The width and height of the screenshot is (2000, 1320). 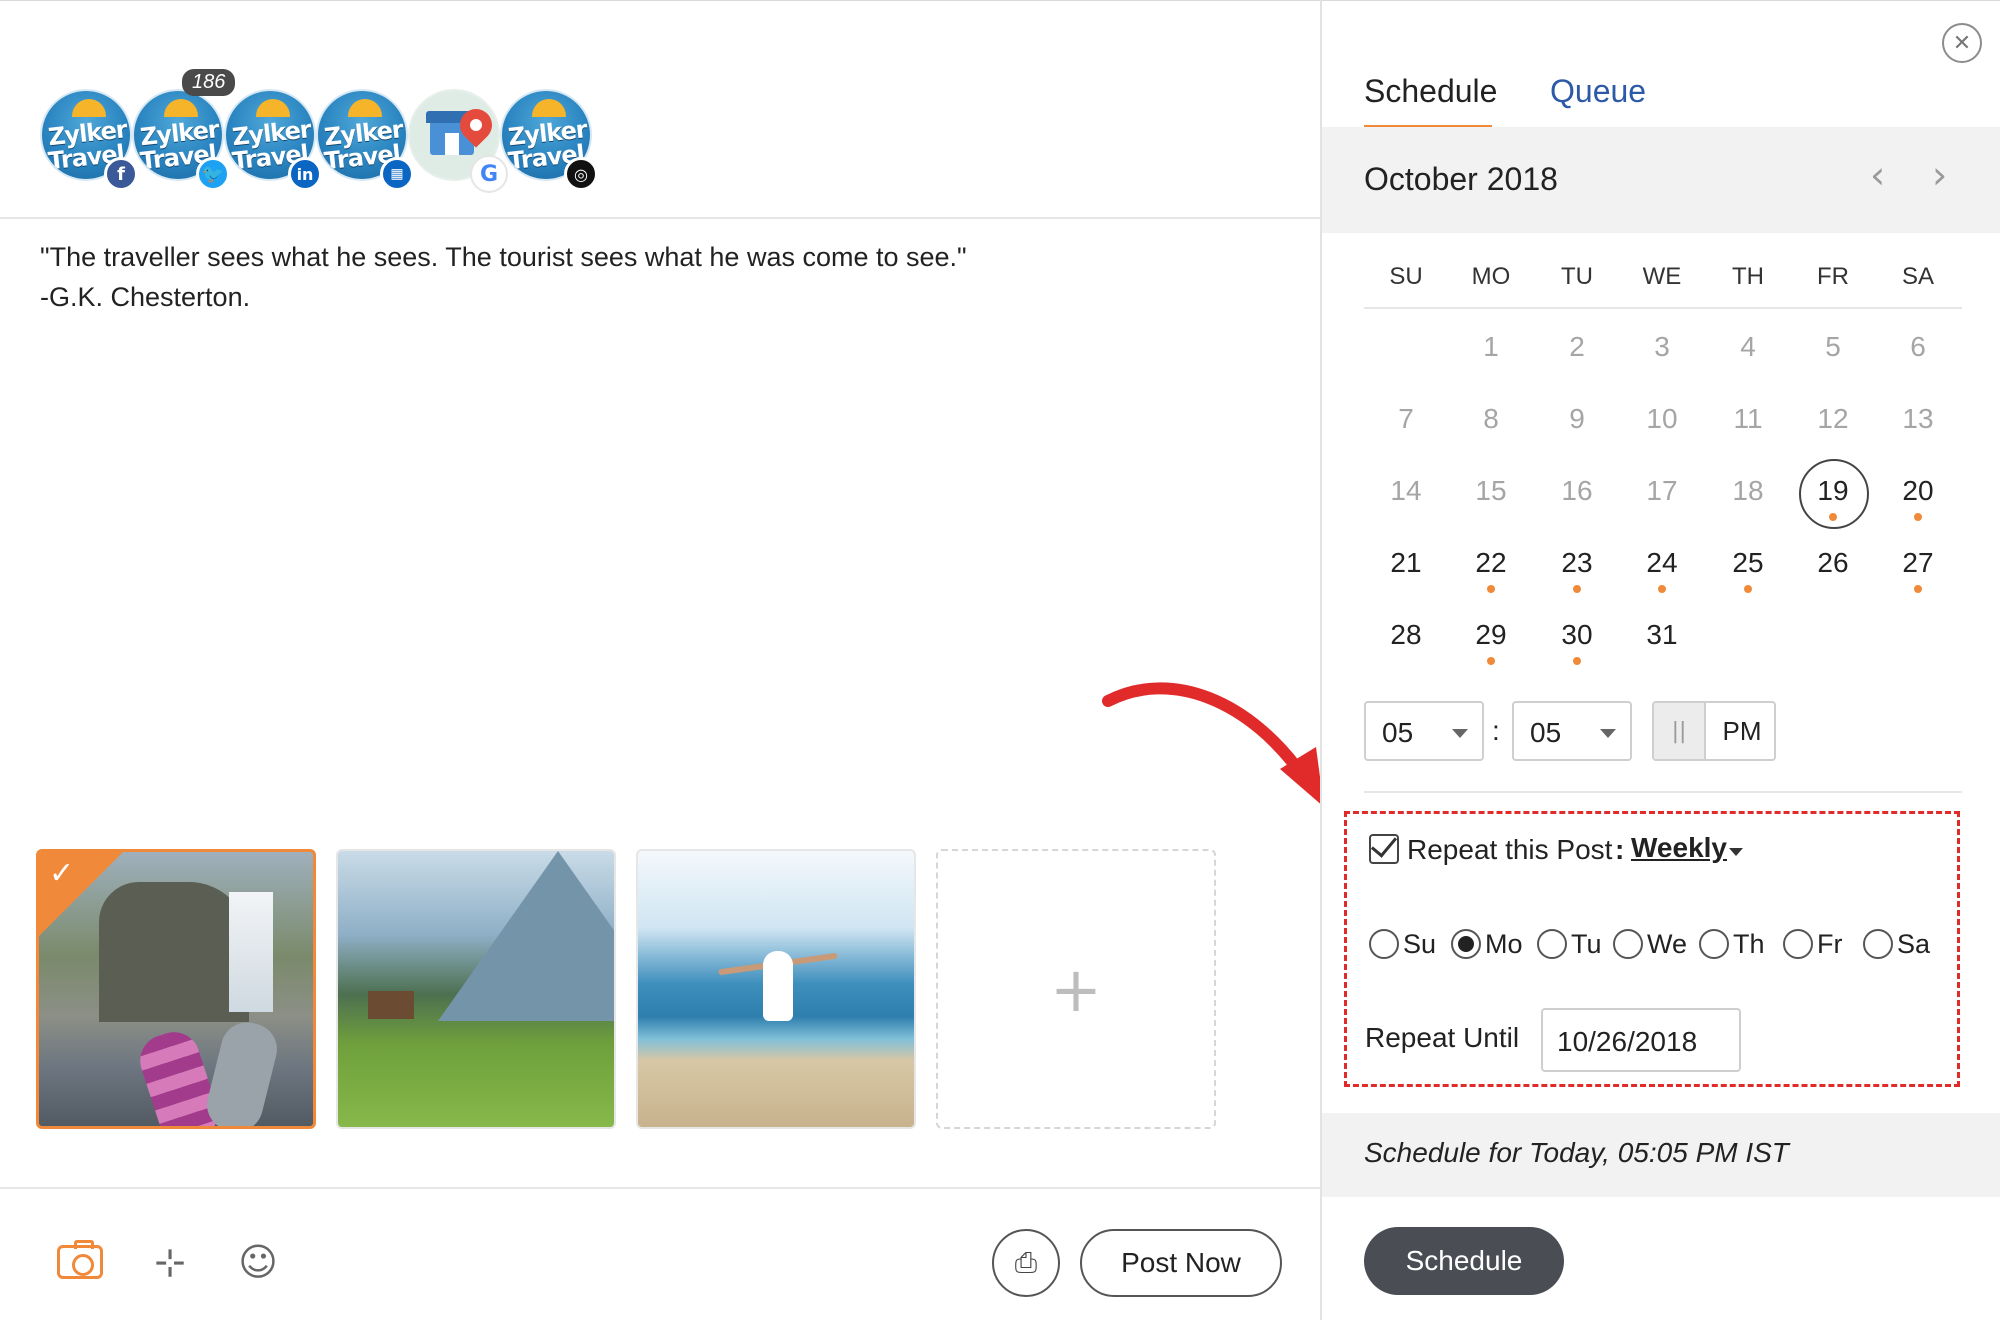 I want to click on schedule-summary: Schedule for Today, 05:05 PM IST, so click(x=1576, y=1152).